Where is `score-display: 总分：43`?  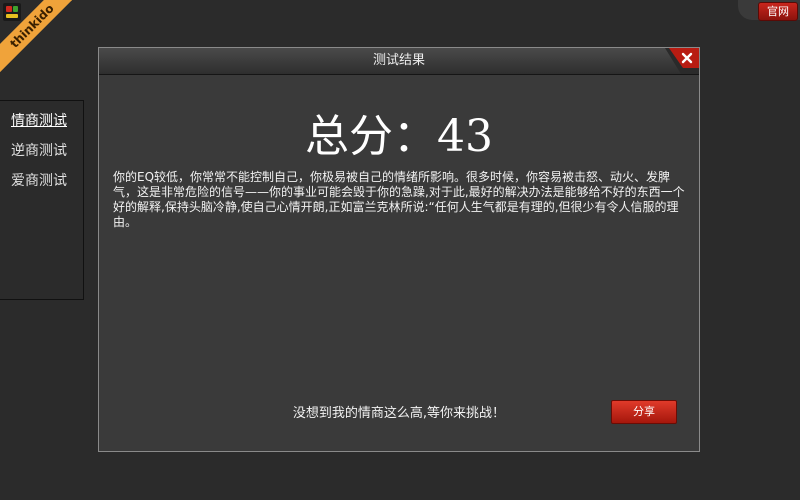 score-display: 总分：43 is located at coordinates (399, 136).